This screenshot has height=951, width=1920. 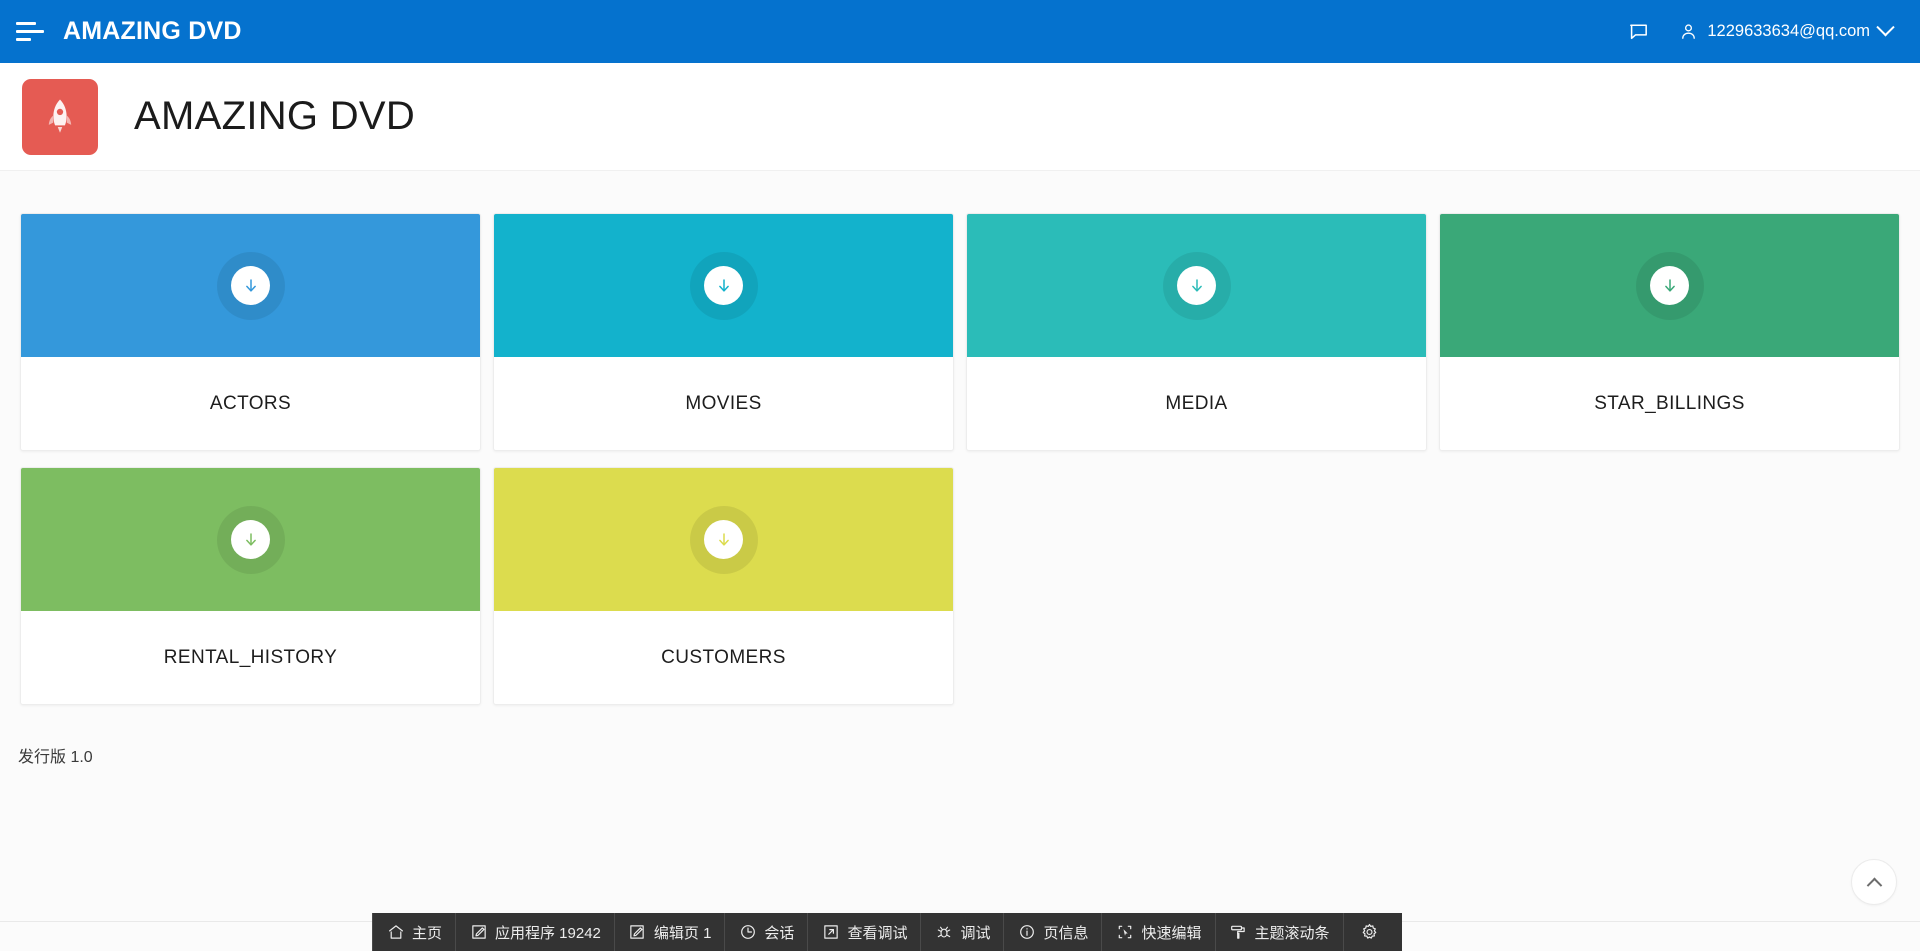 I want to click on card-label: ACTORS, so click(x=250, y=403).